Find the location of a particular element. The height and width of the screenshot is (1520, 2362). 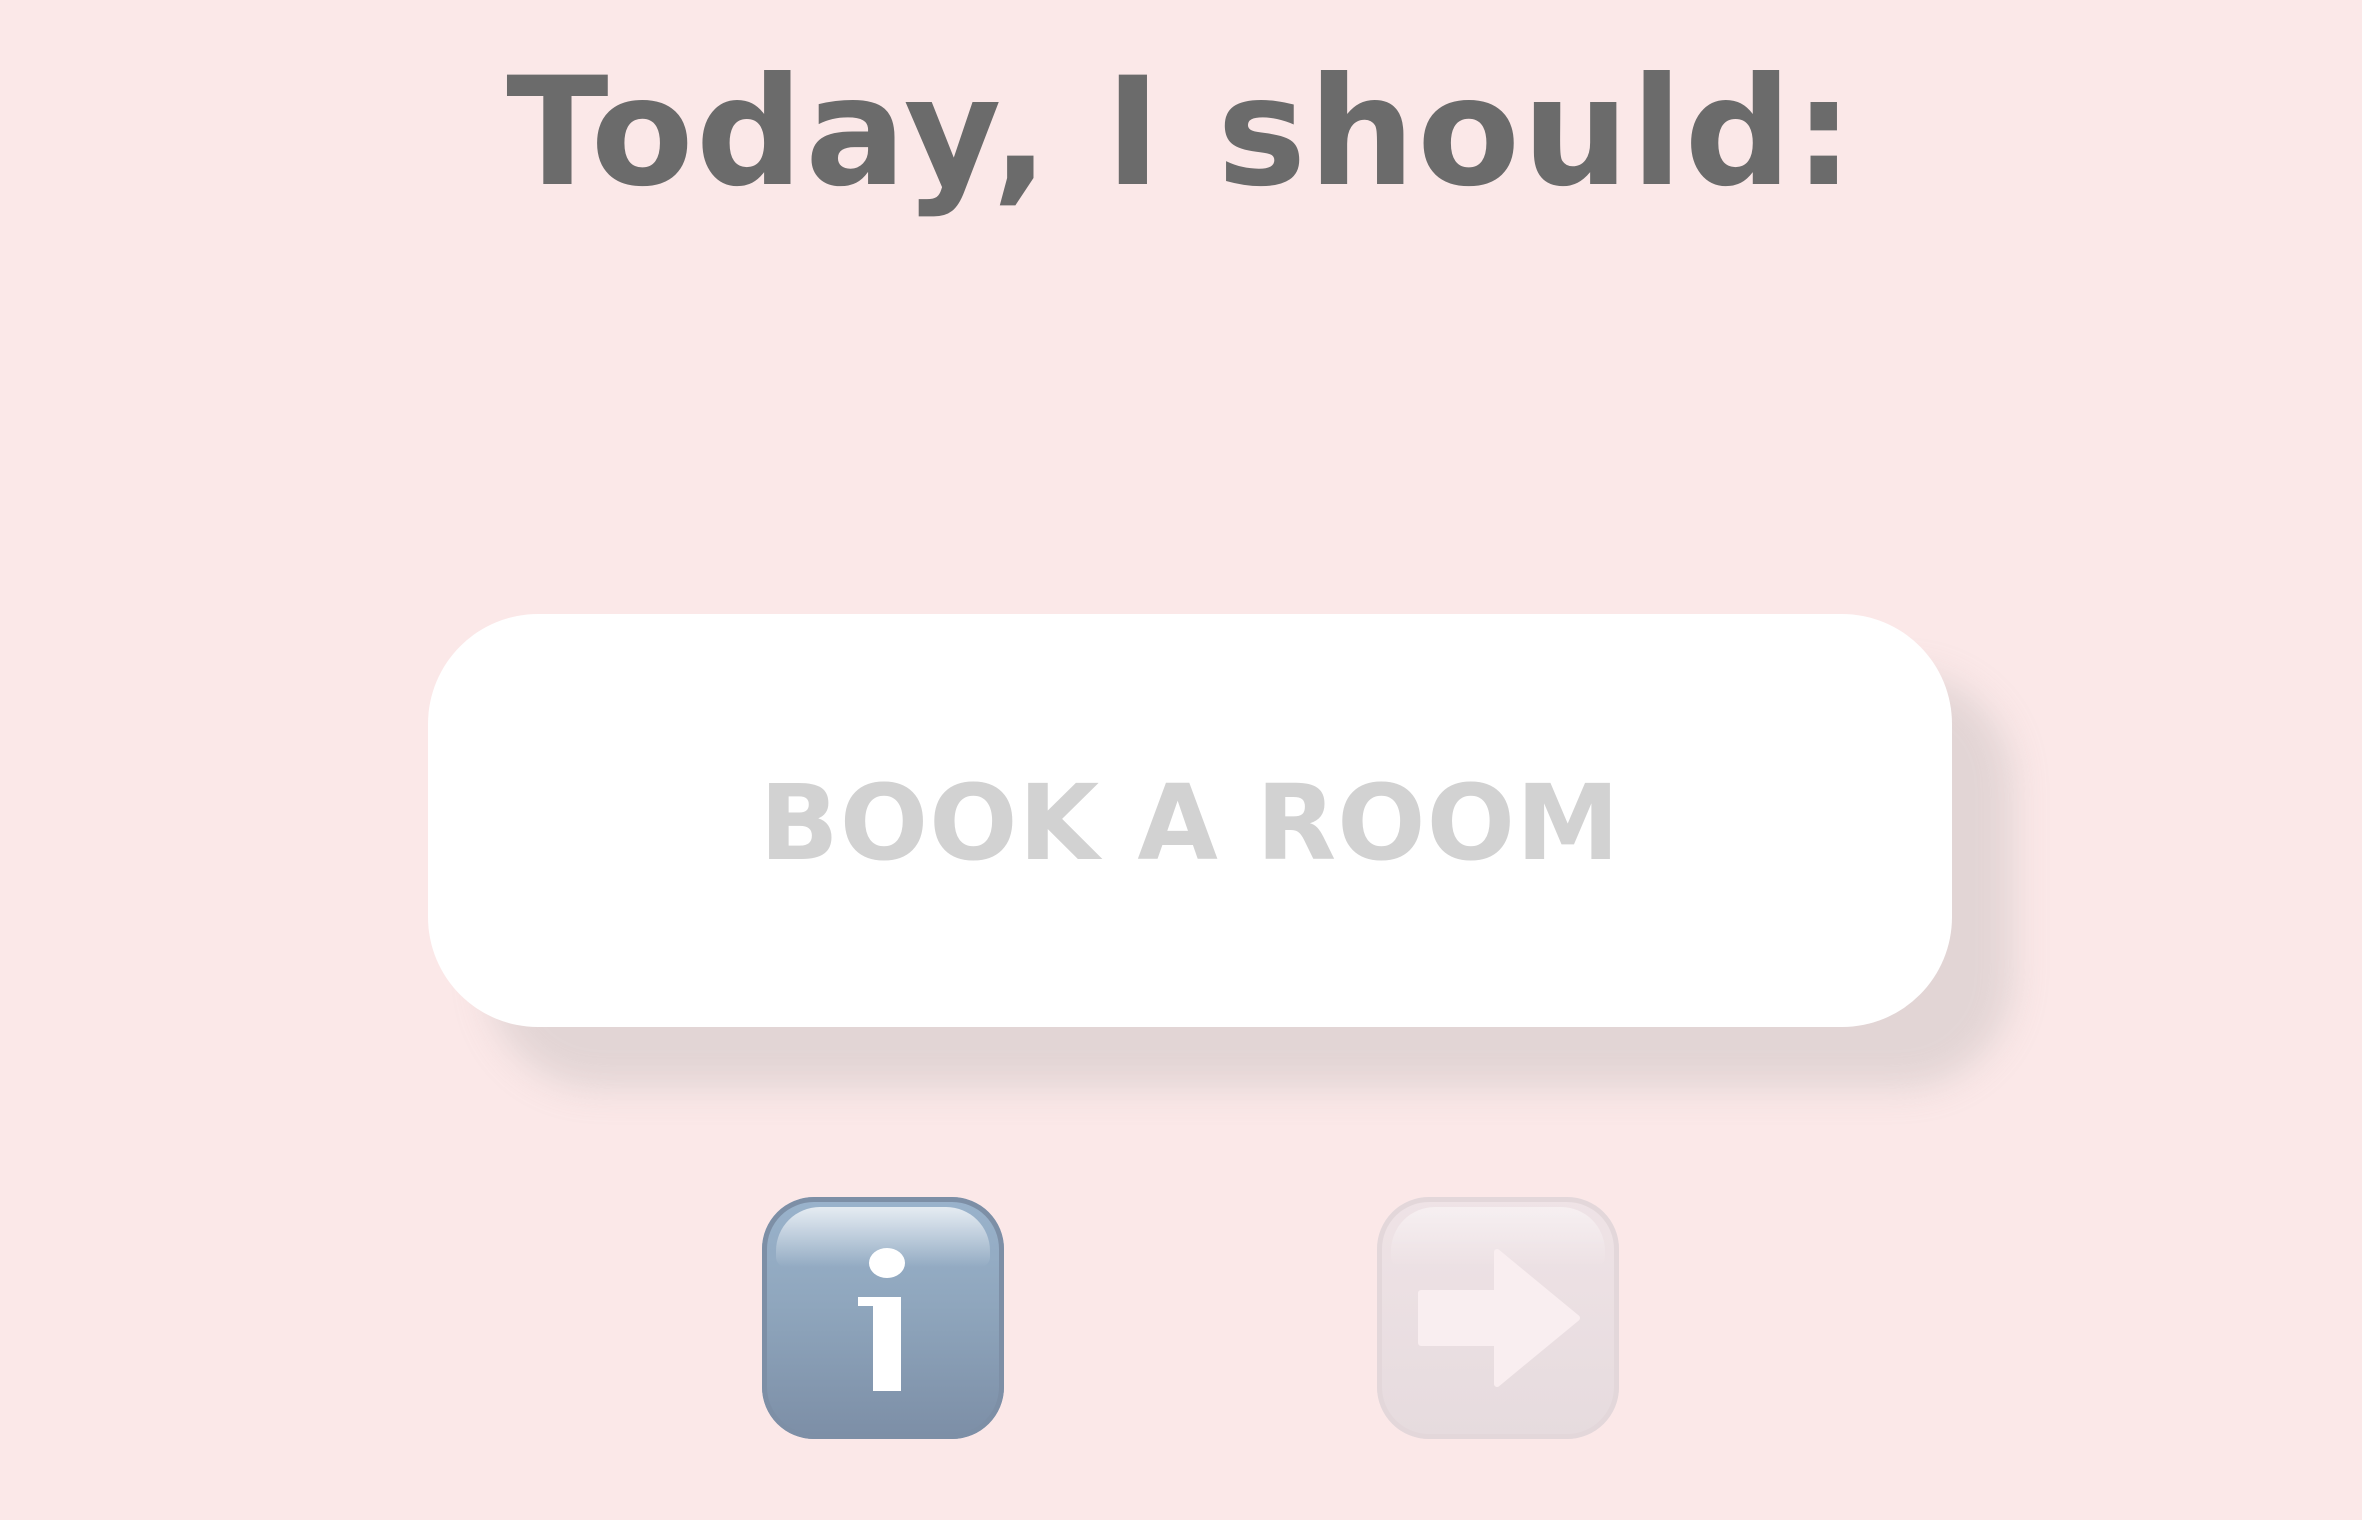

info-button is located at coordinates (883, 1318).